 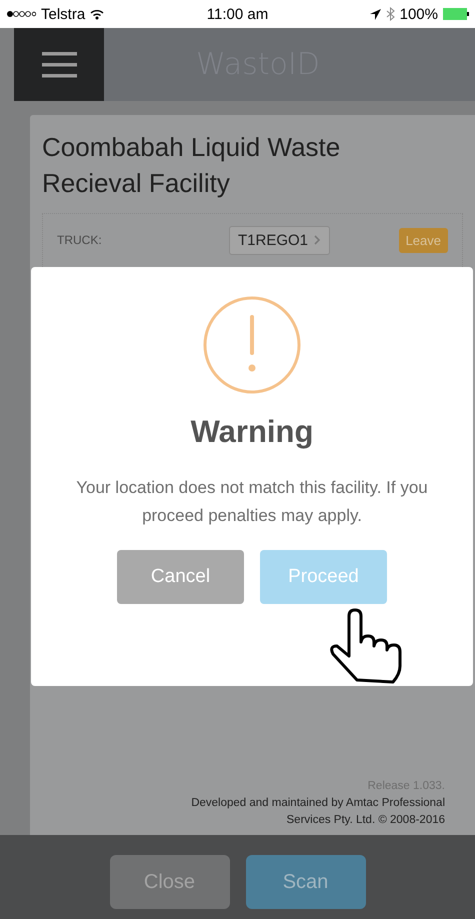 What do you see at coordinates (390, 14) in the screenshot?
I see `bluetooth-icon` at bounding box center [390, 14].